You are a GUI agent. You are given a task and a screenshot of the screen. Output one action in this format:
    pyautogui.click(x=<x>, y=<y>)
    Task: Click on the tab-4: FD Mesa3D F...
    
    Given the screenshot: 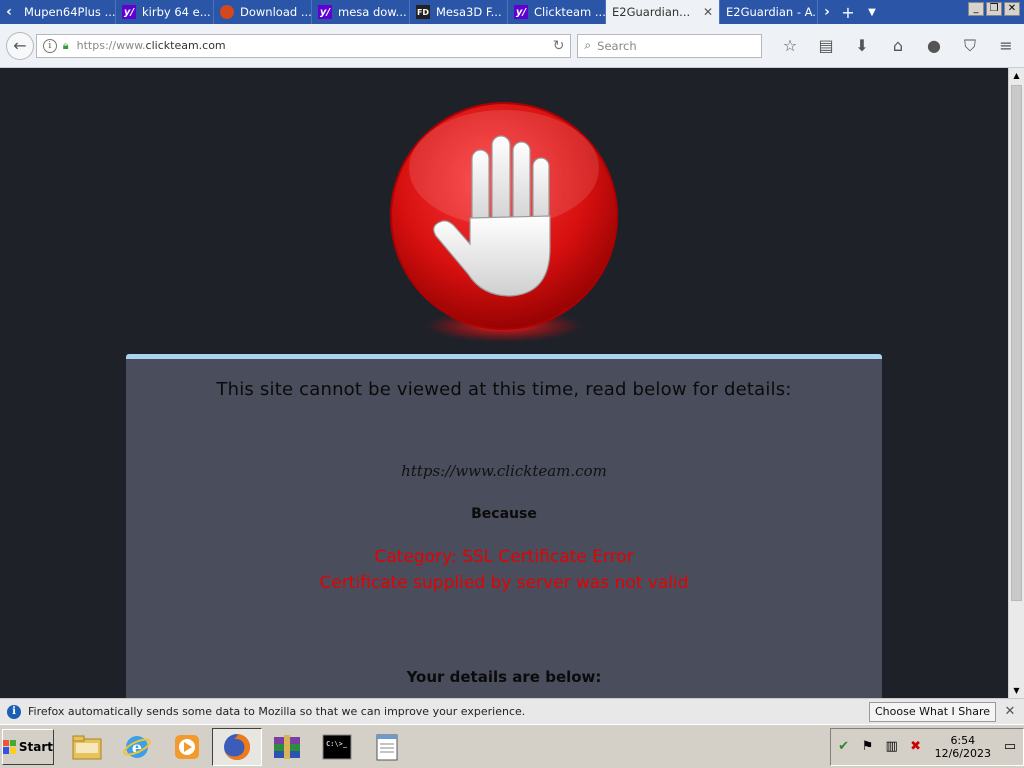 What is the action you would take?
    pyautogui.click(x=459, y=12)
    